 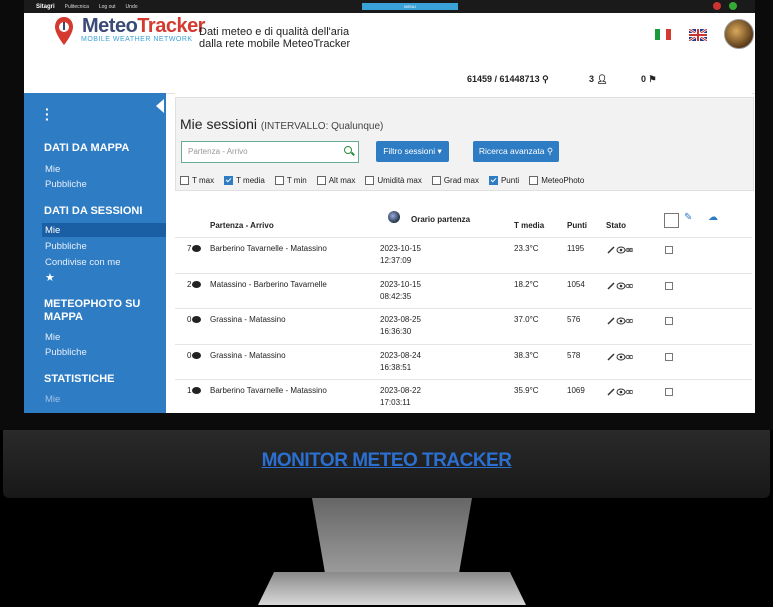 I want to click on user-follow-icon: ⚑, so click(x=652, y=79).